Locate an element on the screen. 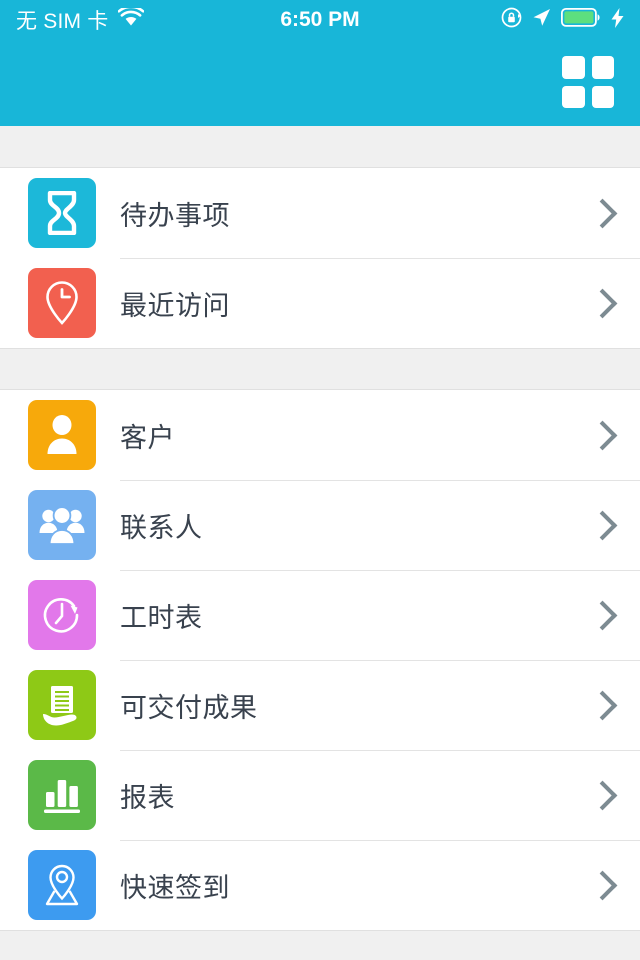 The image size is (640, 960). rotation-lock-icon is located at coordinates (511, 20).